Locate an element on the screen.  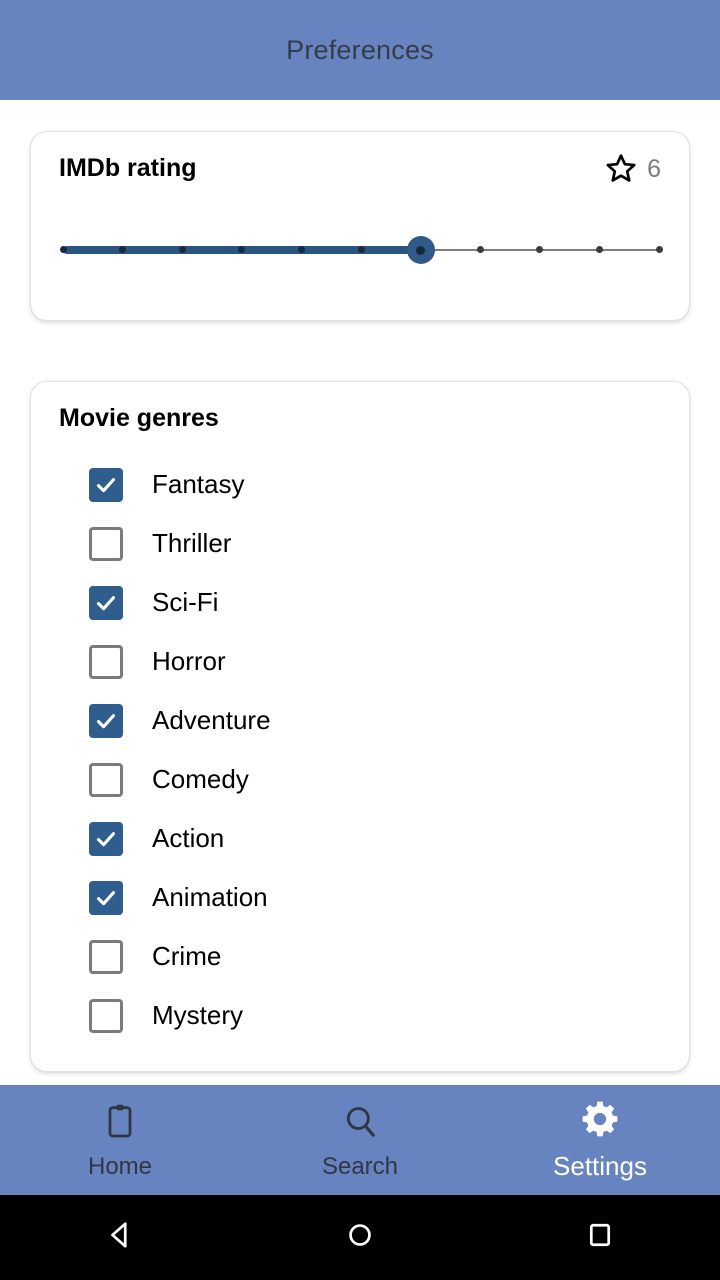
slider-thumb is located at coordinates (420, 250).